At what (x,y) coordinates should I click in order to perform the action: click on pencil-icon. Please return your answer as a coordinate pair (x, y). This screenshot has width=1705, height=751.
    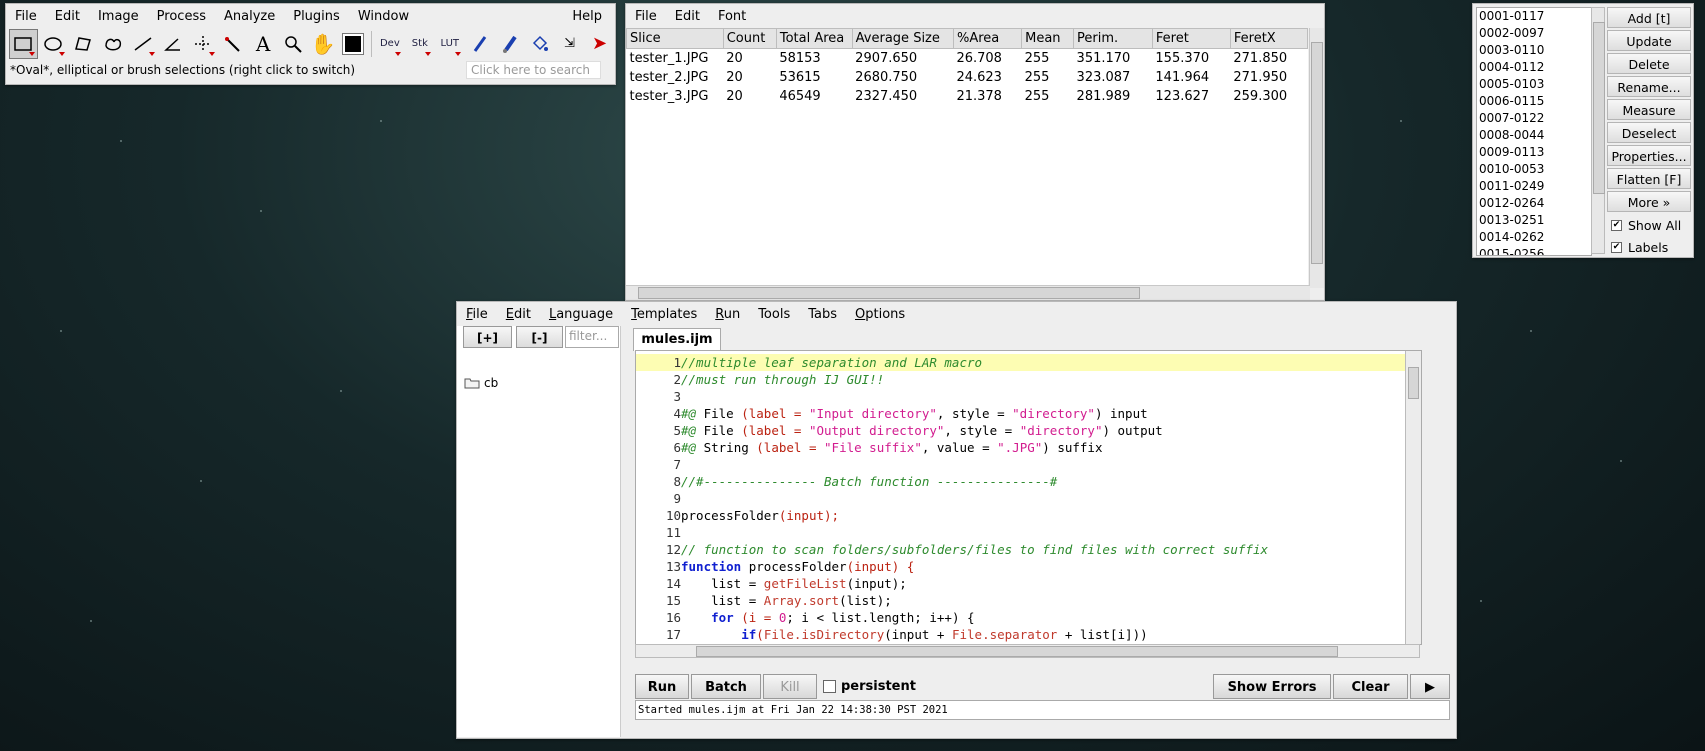
    Looking at the image, I should click on (479, 44).